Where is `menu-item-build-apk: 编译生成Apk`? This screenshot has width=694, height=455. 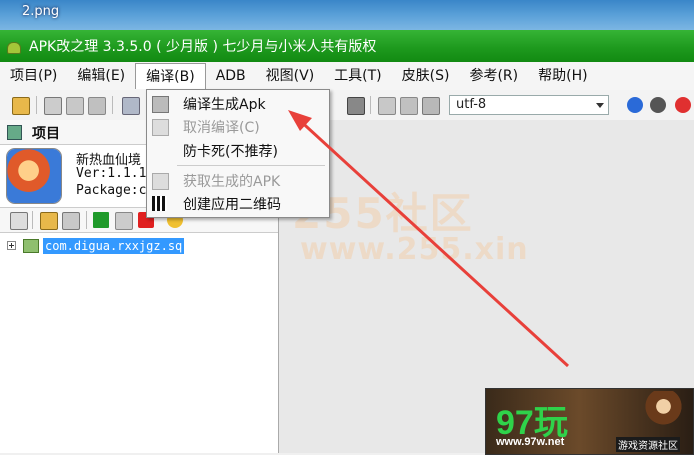 menu-item-build-apk: 编译生成Apk is located at coordinates (238, 103).